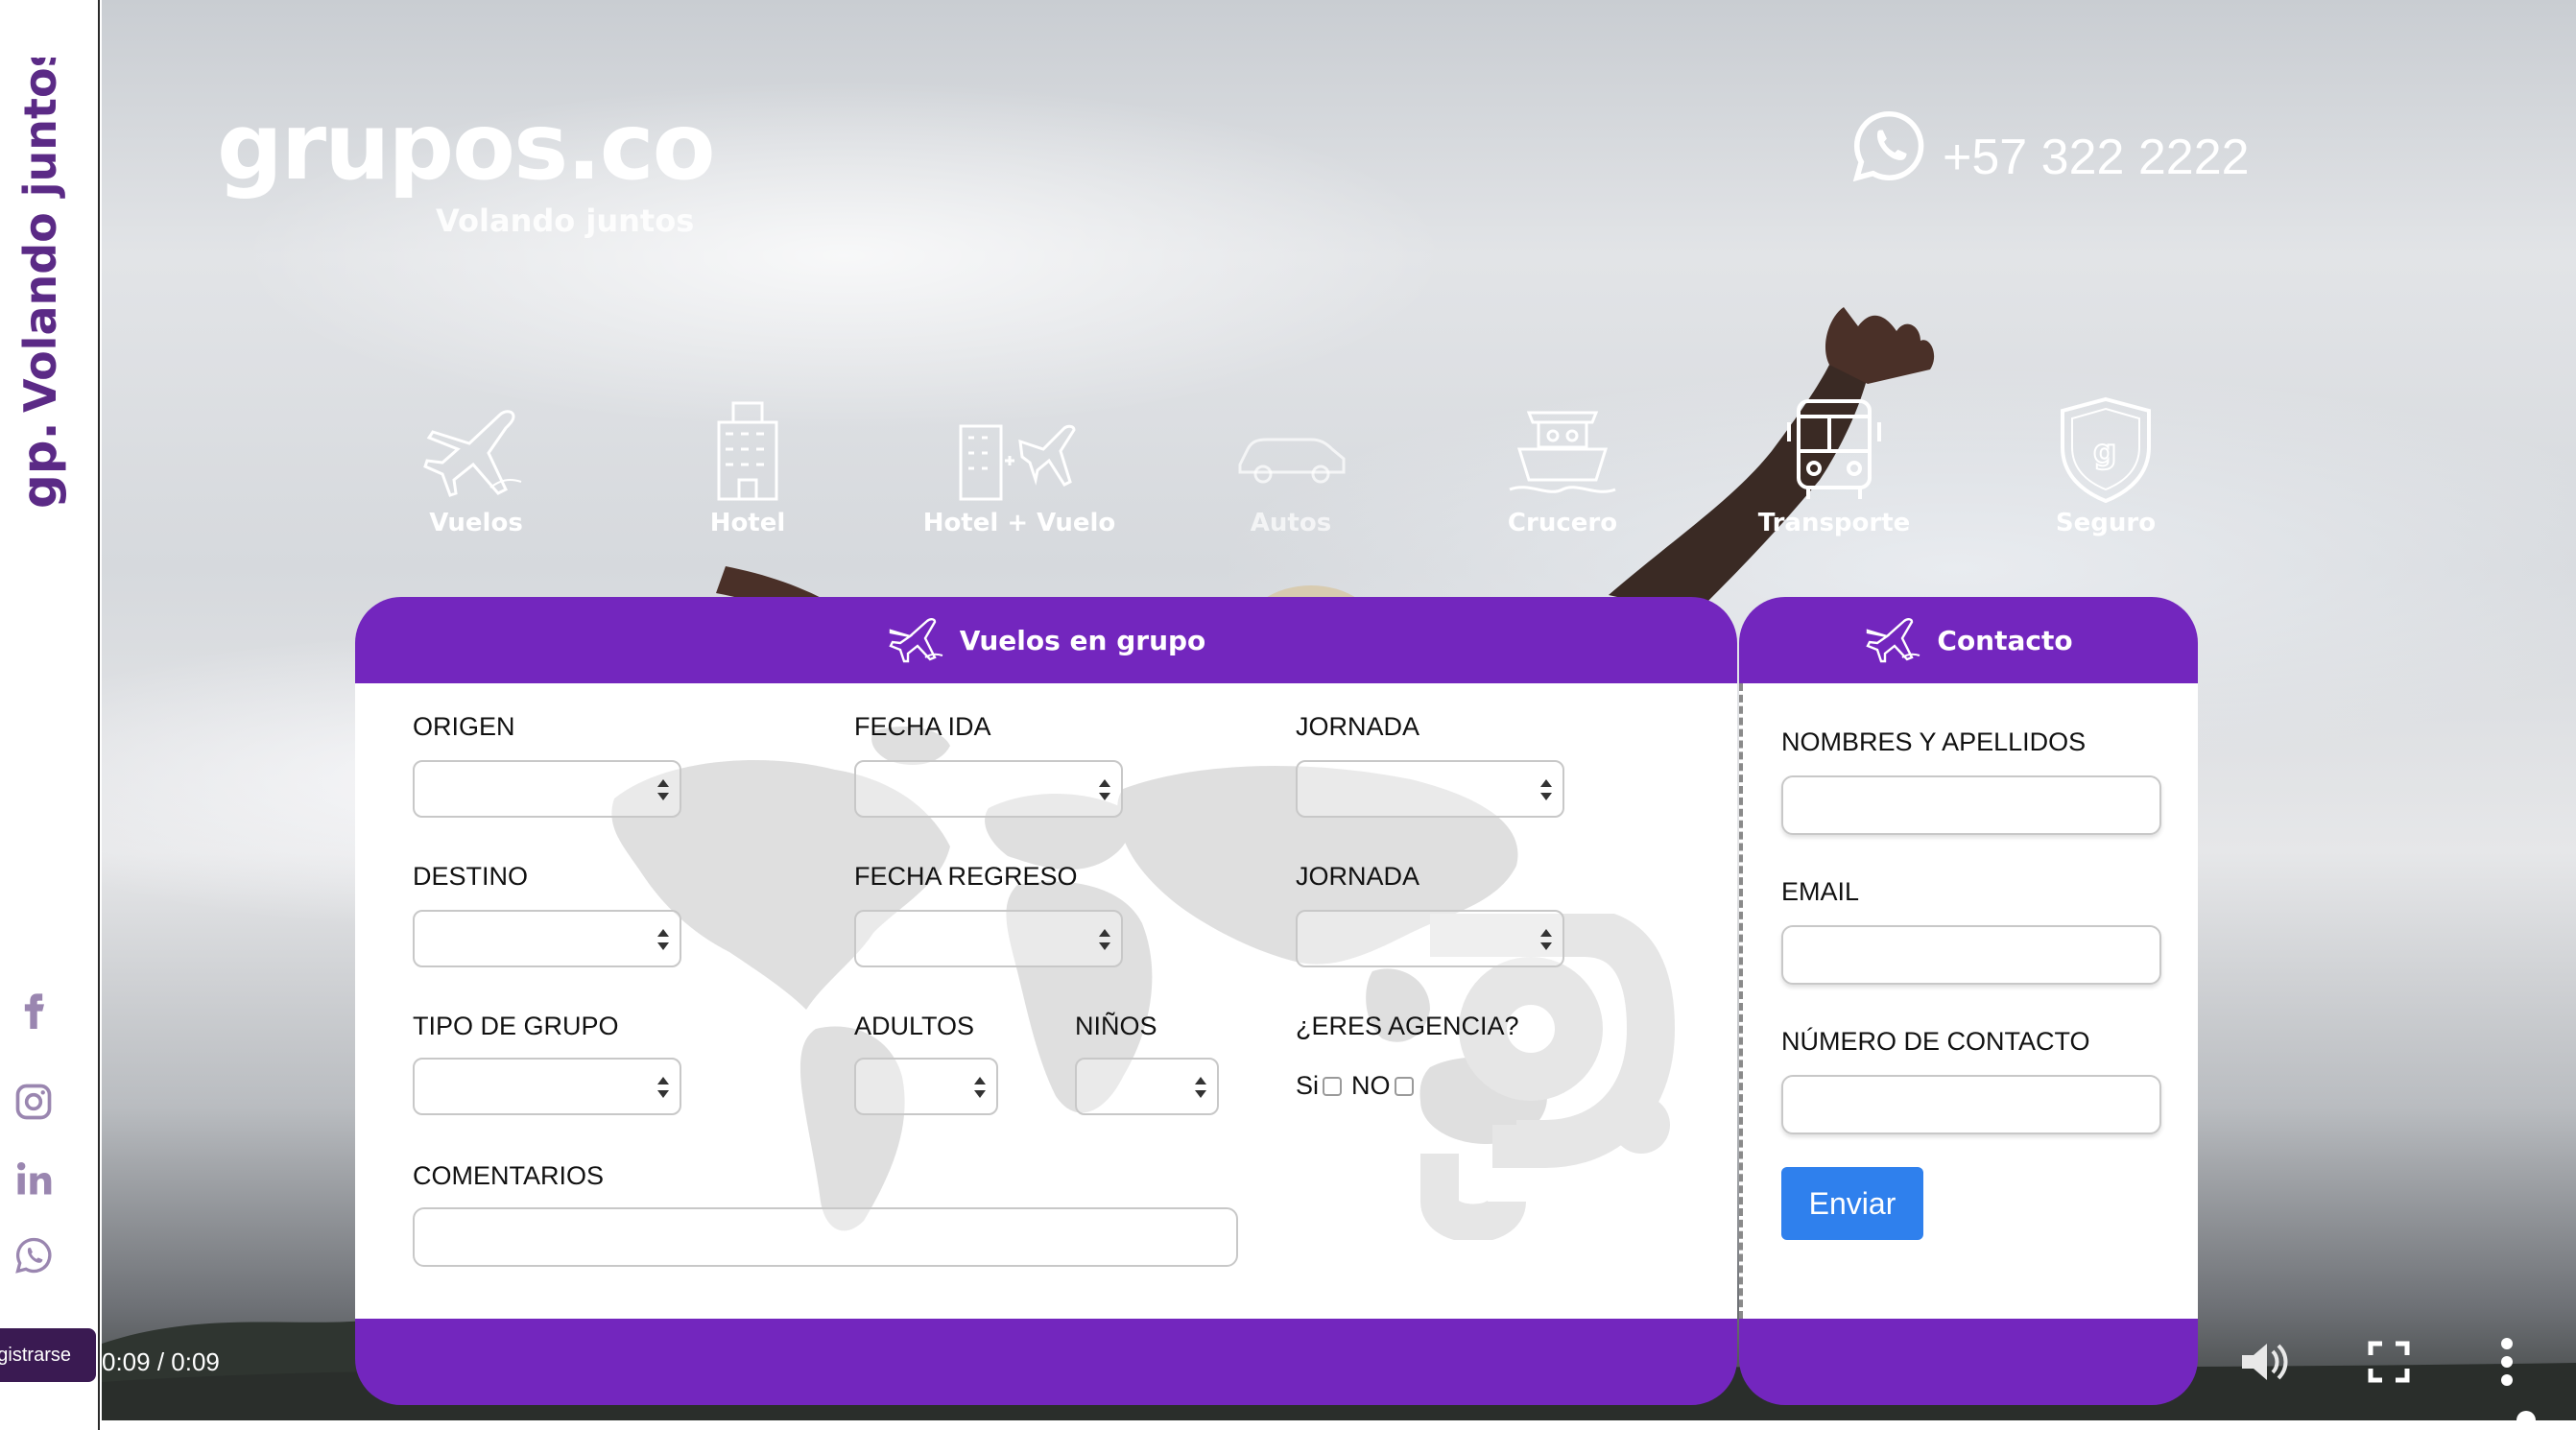  What do you see at coordinates (565, 221) in the screenshot?
I see `logo-tagline: Volando juntos` at bounding box center [565, 221].